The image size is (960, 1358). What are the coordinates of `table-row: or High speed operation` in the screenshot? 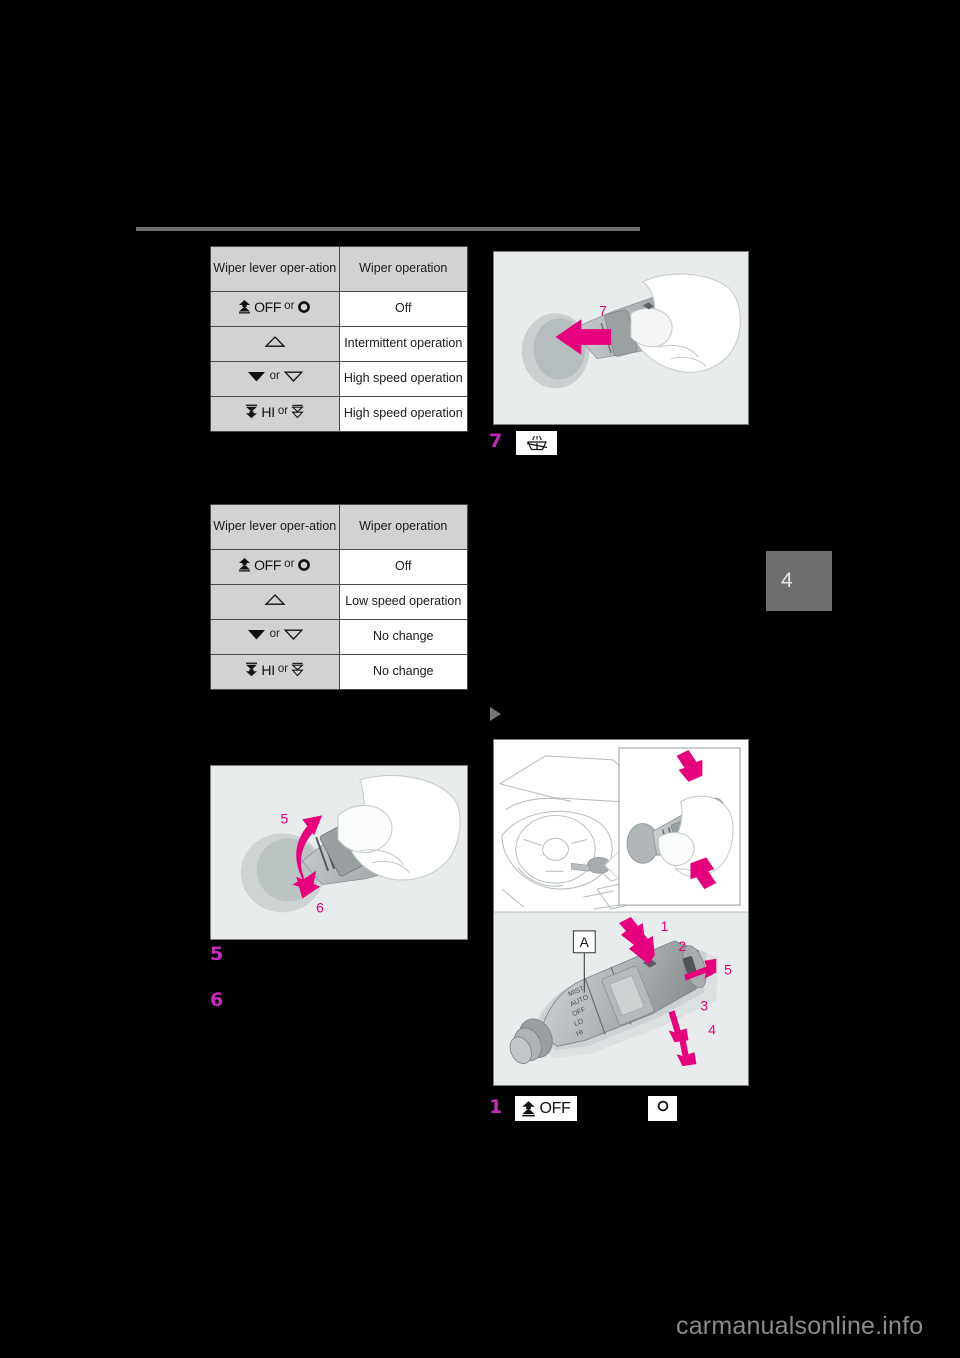 It's located at (339, 379).